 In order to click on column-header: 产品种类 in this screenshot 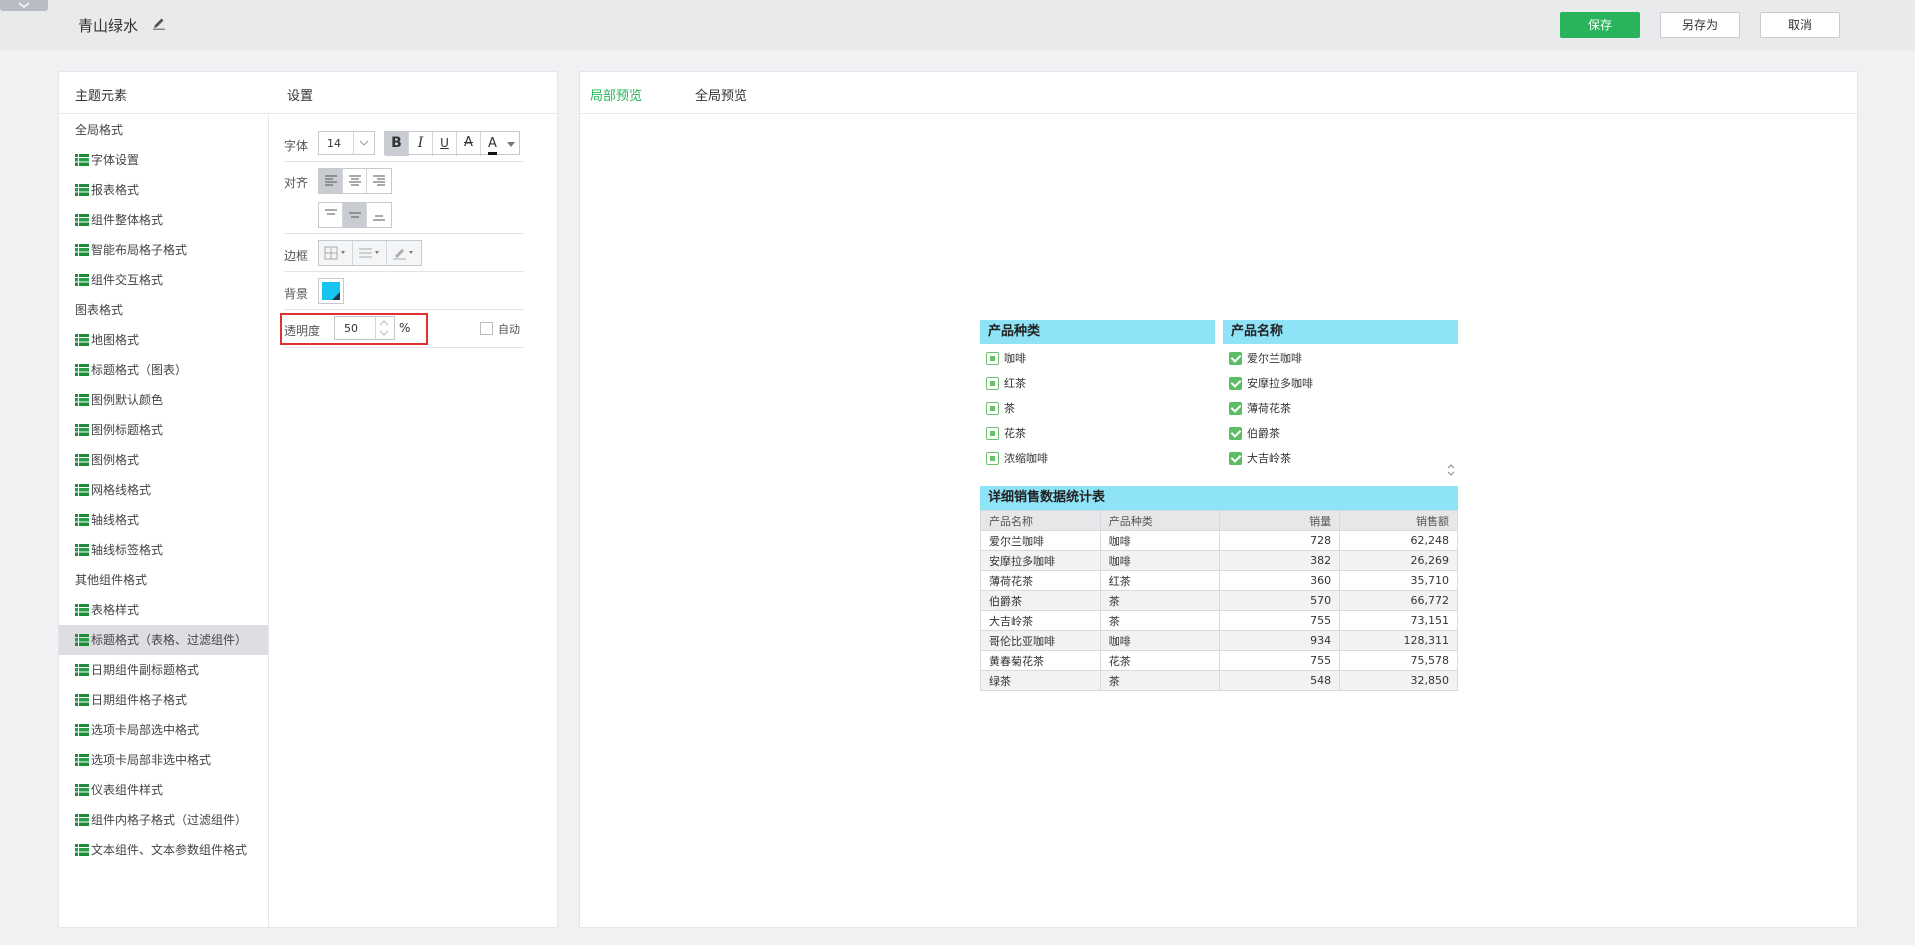, I will do `click(1160, 520)`.